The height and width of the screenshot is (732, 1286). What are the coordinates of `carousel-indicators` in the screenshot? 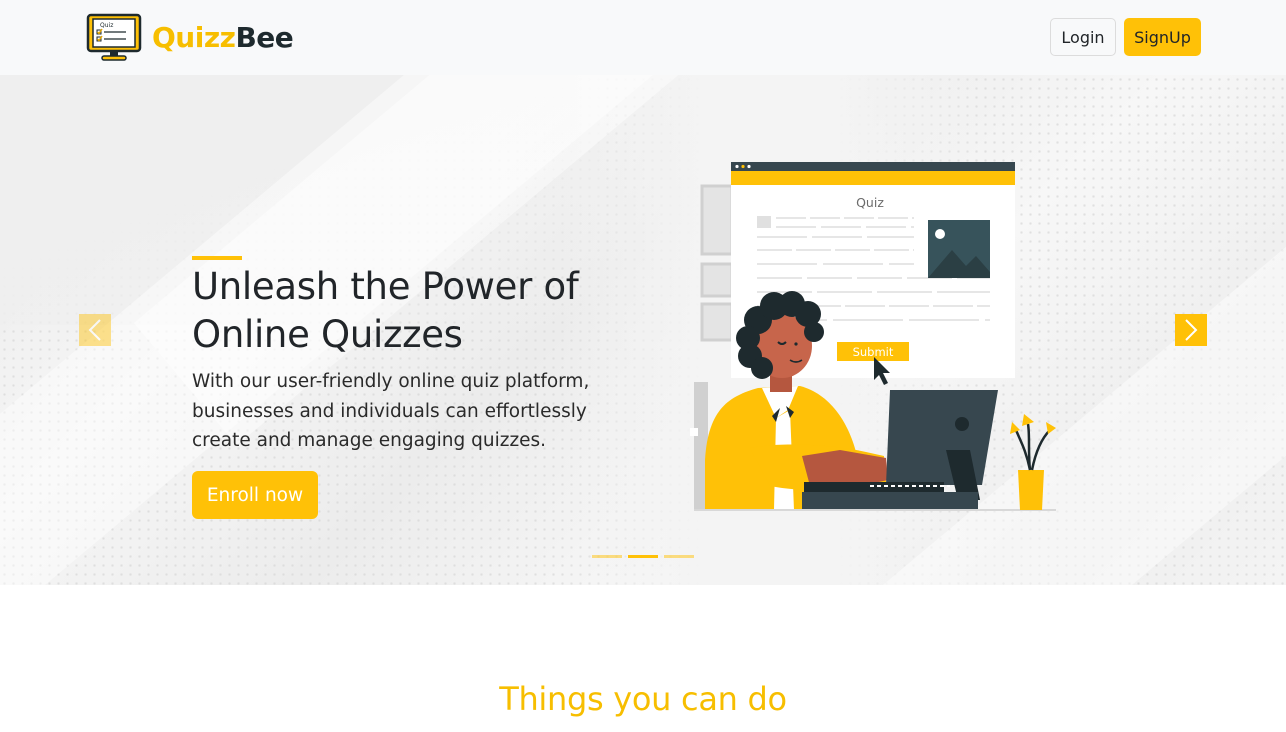 It's located at (643, 556).